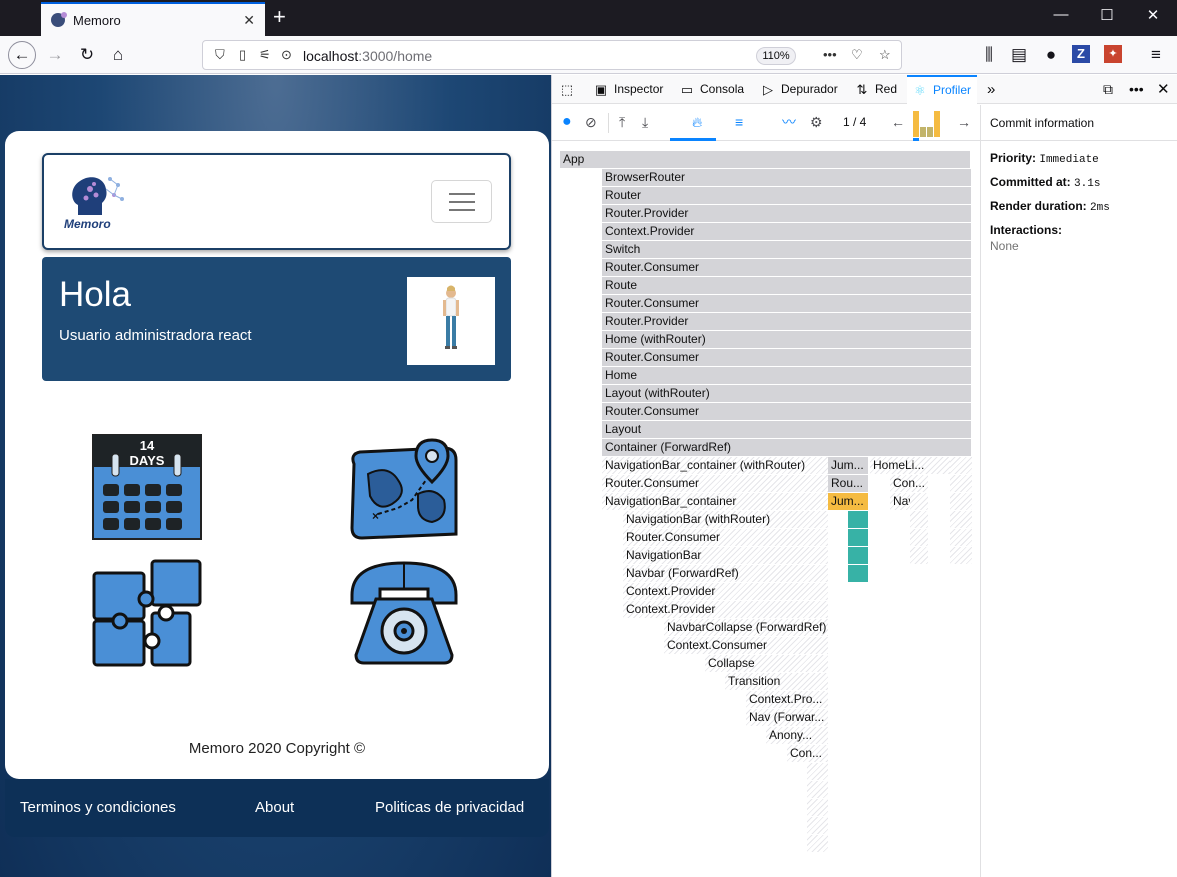 The height and width of the screenshot is (877, 1177). I want to click on permissions-icon: ⚟, so click(265, 55).